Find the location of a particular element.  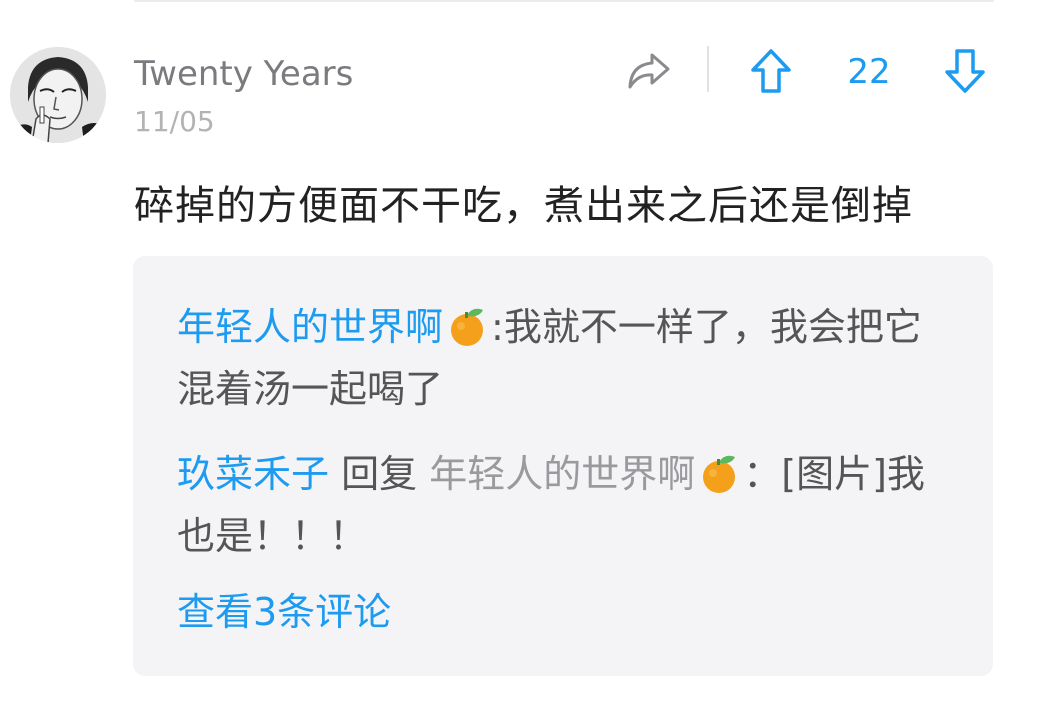

avatar is located at coordinates (58, 95).